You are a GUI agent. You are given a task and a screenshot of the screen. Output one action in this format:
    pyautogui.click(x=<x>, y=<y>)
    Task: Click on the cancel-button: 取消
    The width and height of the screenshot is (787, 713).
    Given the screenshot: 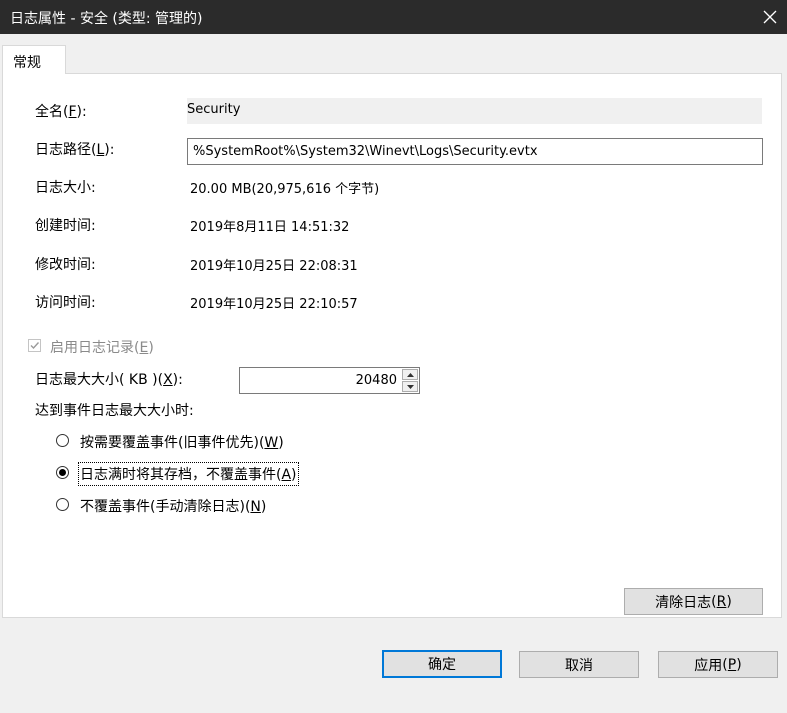 What is the action you would take?
    pyautogui.click(x=579, y=664)
    